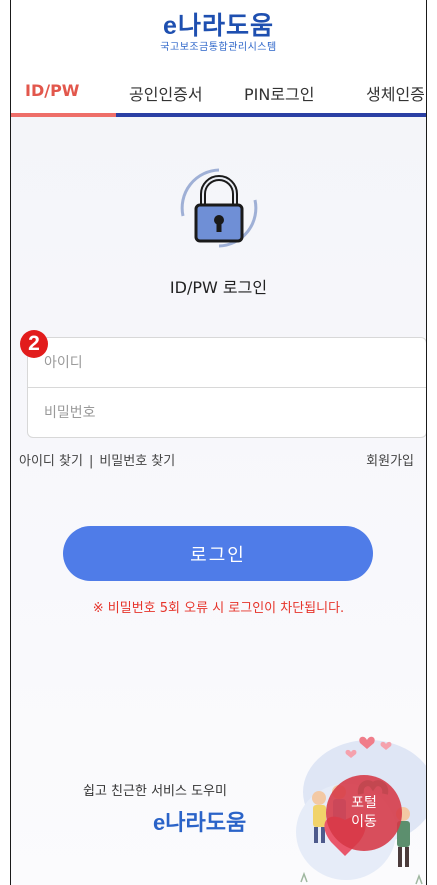 The height and width of the screenshot is (885, 437). What do you see at coordinates (364, 822) in the screenshot?
I see `portal-button-line2: 이동` at bounding box center [364, 822].